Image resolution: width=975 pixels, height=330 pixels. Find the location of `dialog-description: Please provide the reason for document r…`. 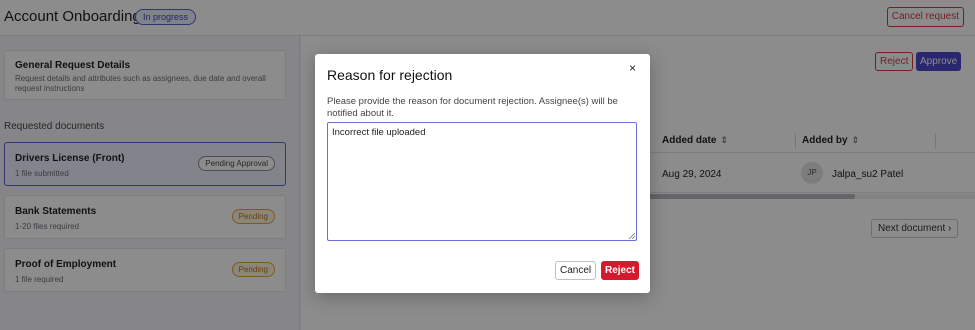

dialog-description: Please provide the reason for document r… is located at coordinates (472, 107).